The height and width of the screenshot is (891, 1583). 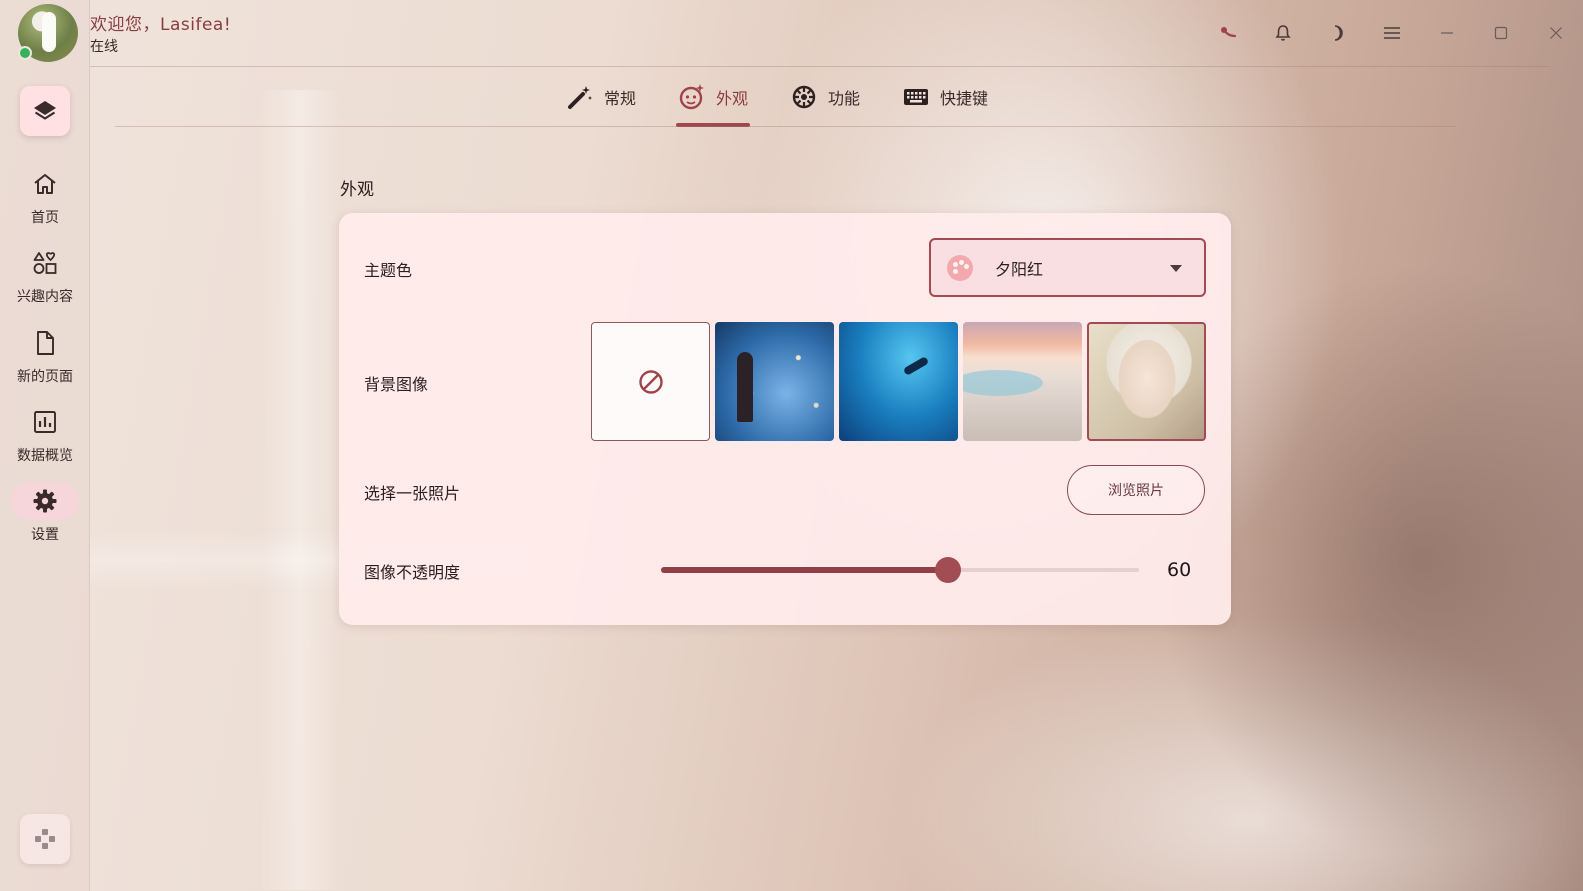 I want to click on background-option-girl-selected, so click(x=1146, y=381).